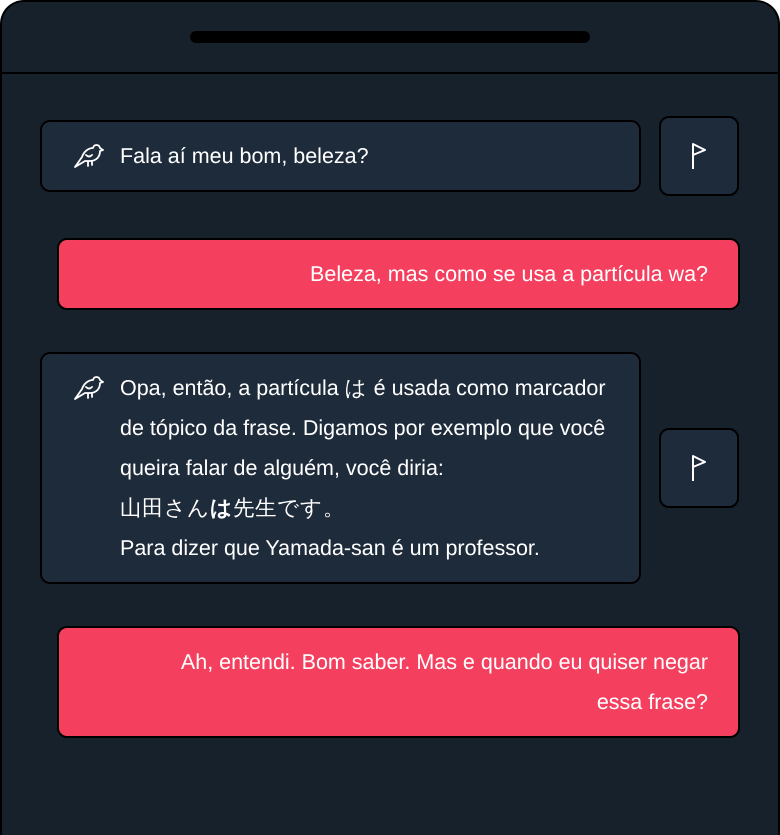 The width and height of the screenshot is (780, 835). What do you see at coordinates (363, 468) in the screenshot?
I see `message-text: Opa, então, a partícula は é usada como marcador de tópico da frase. Digamos por exemplo que você queira falar de alguém, você diria: 山田さんは先生です。 Para dizer que Yamada-san é um professor.` at bounding box center [363, 468].